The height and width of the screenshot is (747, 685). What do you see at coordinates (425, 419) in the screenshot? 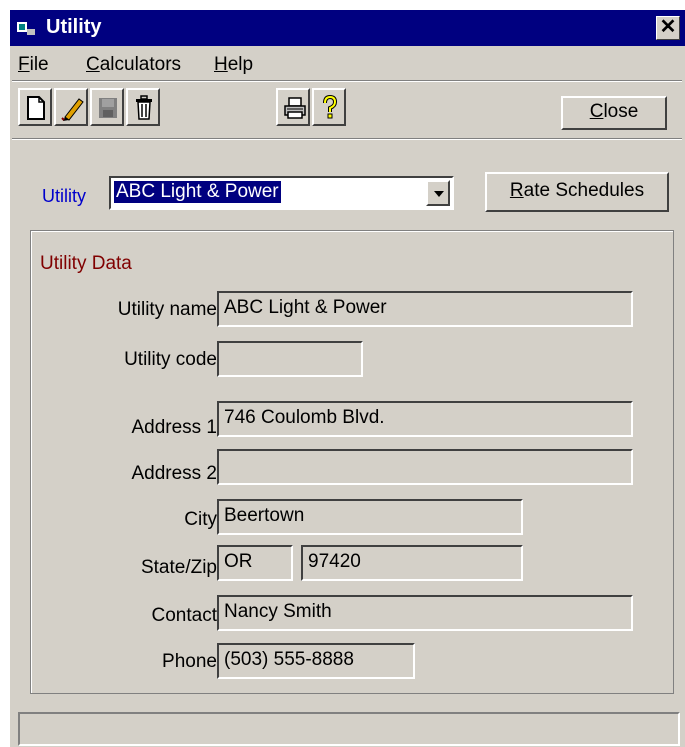
I see `address1-field: 746 Coulomb Blvd.` at bounding box center [425, 419].